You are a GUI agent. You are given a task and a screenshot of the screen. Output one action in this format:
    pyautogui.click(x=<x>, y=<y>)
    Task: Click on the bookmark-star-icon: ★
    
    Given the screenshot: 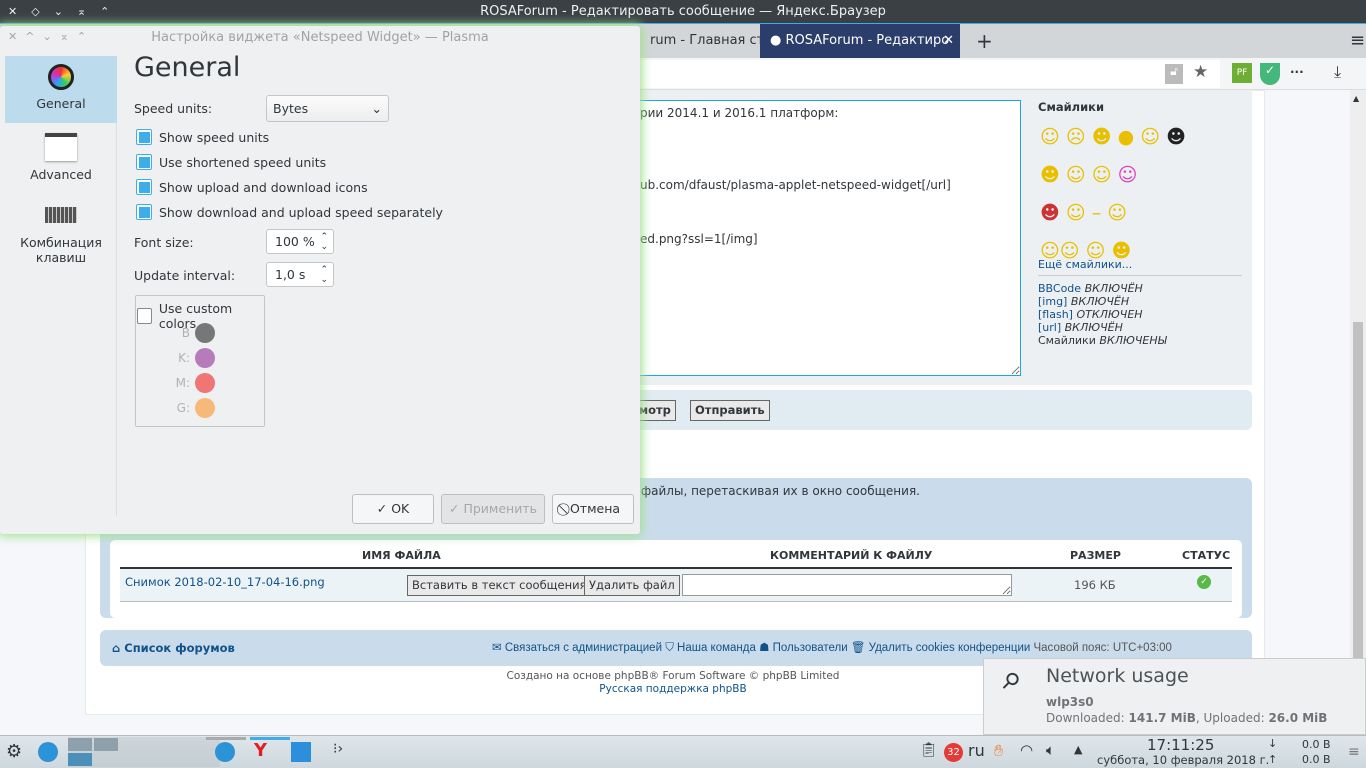 What is the action you would take?
    pyautogui.click(x=1200, y=72)
    